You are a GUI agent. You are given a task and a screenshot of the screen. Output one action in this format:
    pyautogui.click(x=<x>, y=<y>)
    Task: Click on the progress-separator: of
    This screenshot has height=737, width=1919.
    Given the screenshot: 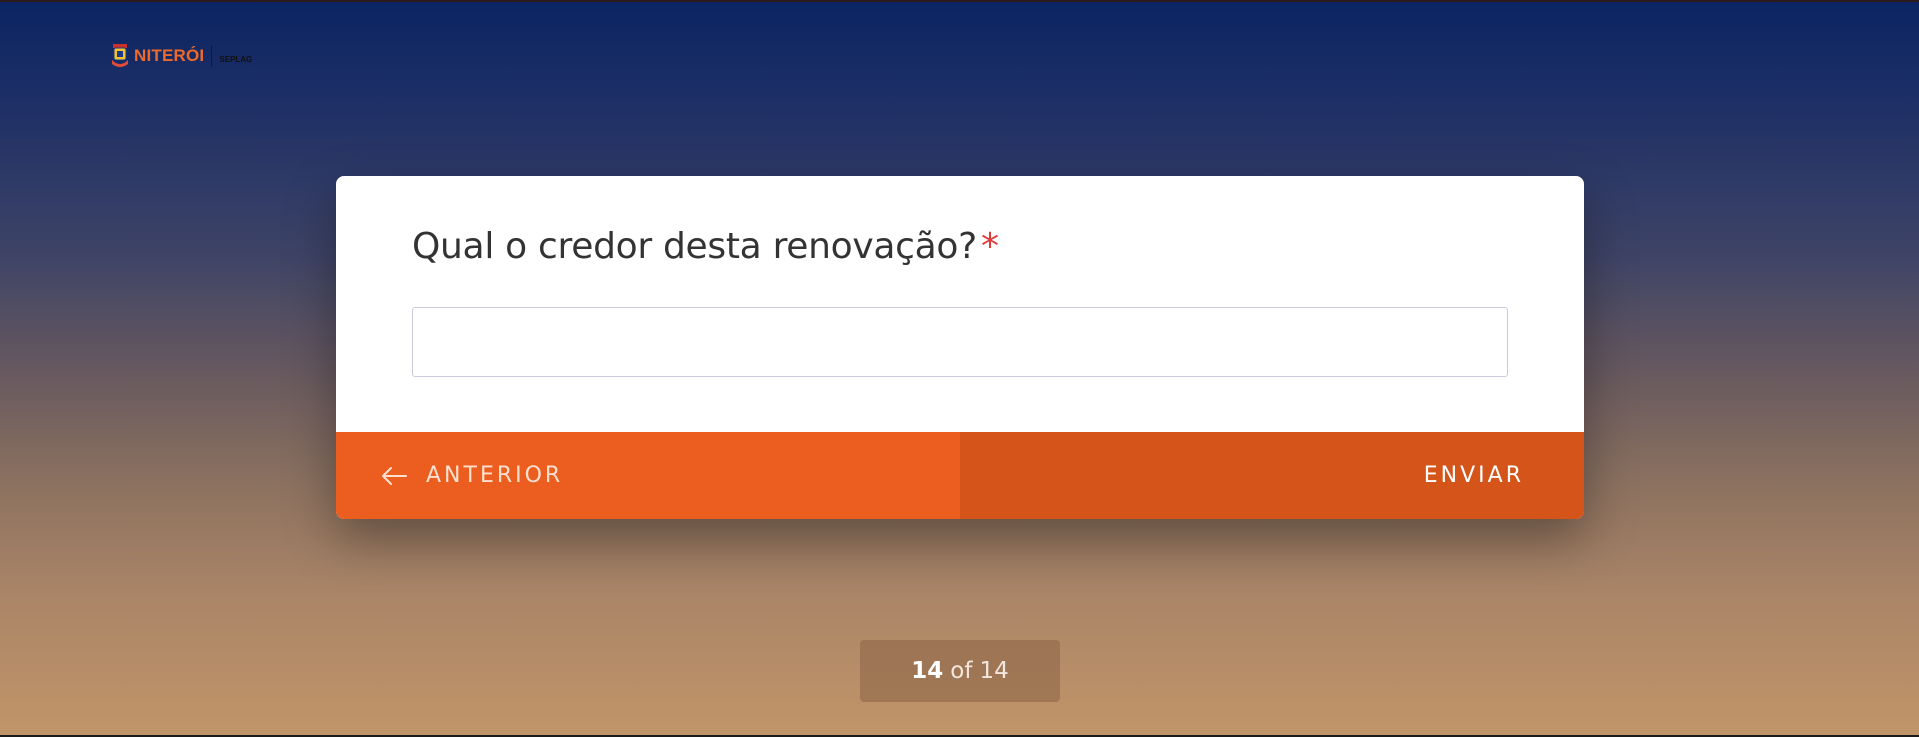 What is the action you would take?
    pyautogui.click(x=961, y=671)
    